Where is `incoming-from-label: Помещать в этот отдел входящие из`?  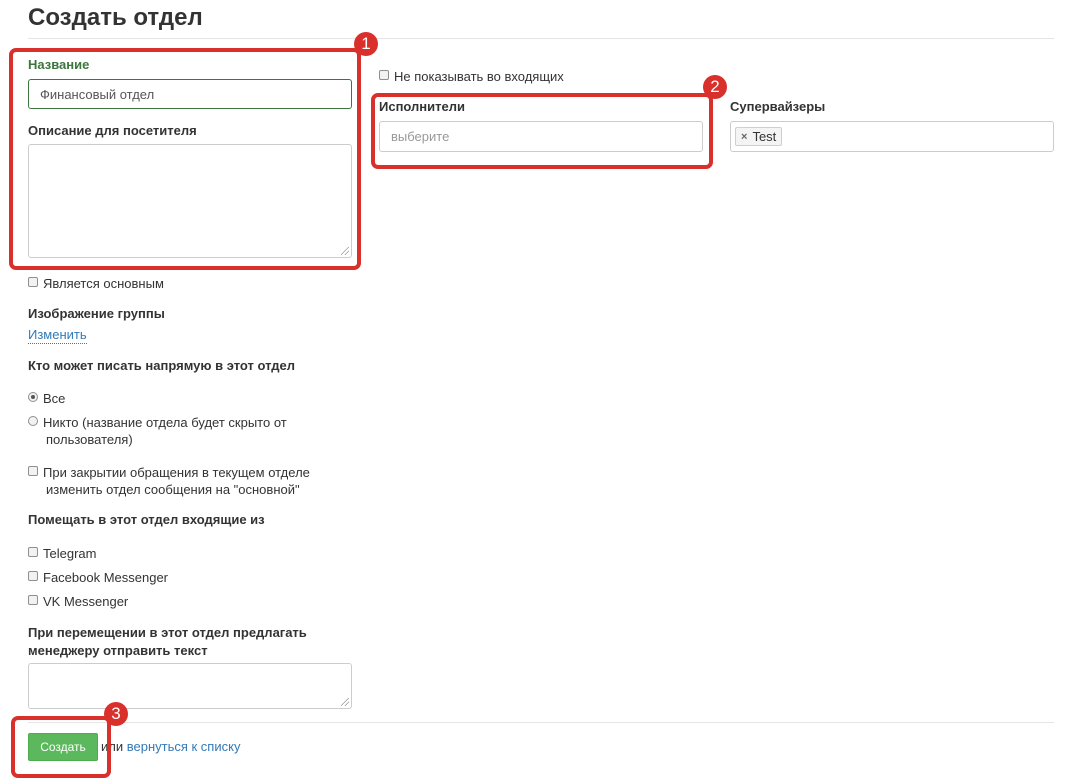
incoming-from-label: Помещать в этот отдел входящие из is located at coordinates (146, 519).